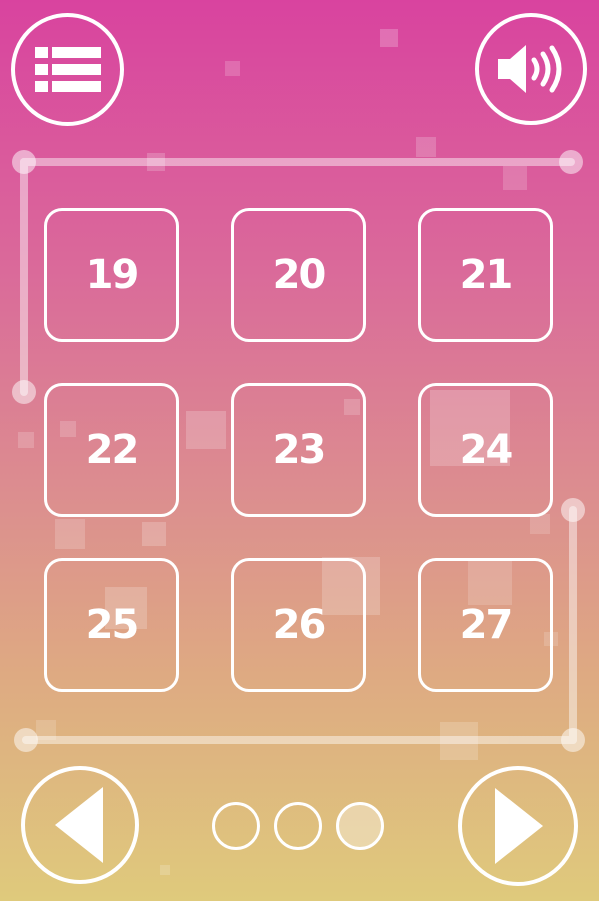 Image resolution: width=599 pixels, height=901 pixels. I want to click on level-button-21: 21, so click(485, 275).